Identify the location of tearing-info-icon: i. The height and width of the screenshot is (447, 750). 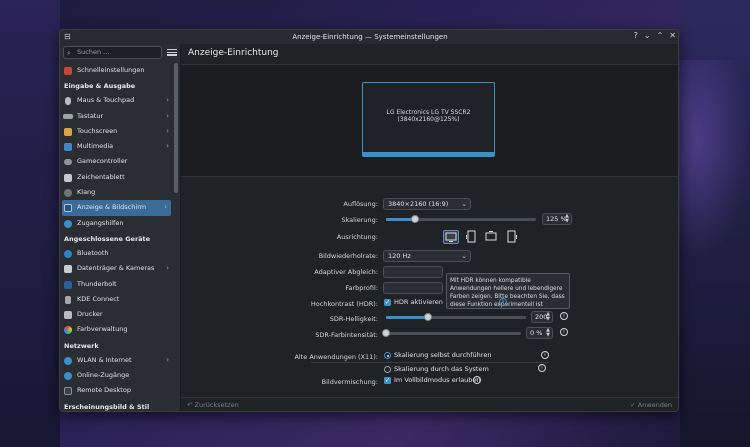
(477, 380).